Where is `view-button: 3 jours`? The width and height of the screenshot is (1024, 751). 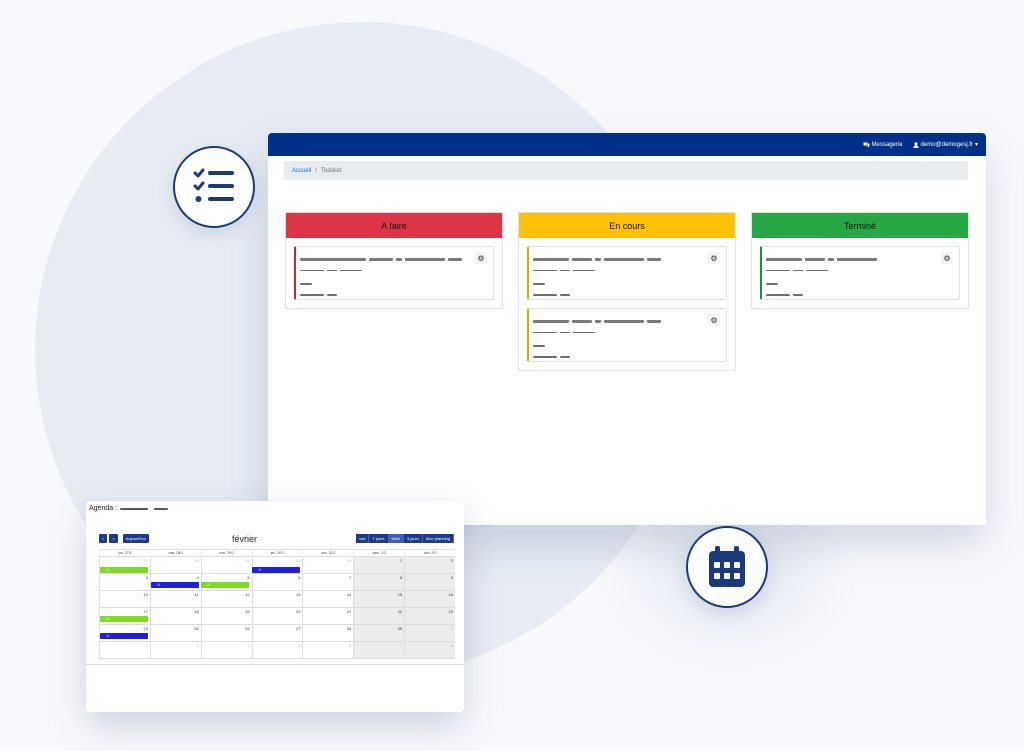
view-button: 3 jours is located at coordinates (413, 538).